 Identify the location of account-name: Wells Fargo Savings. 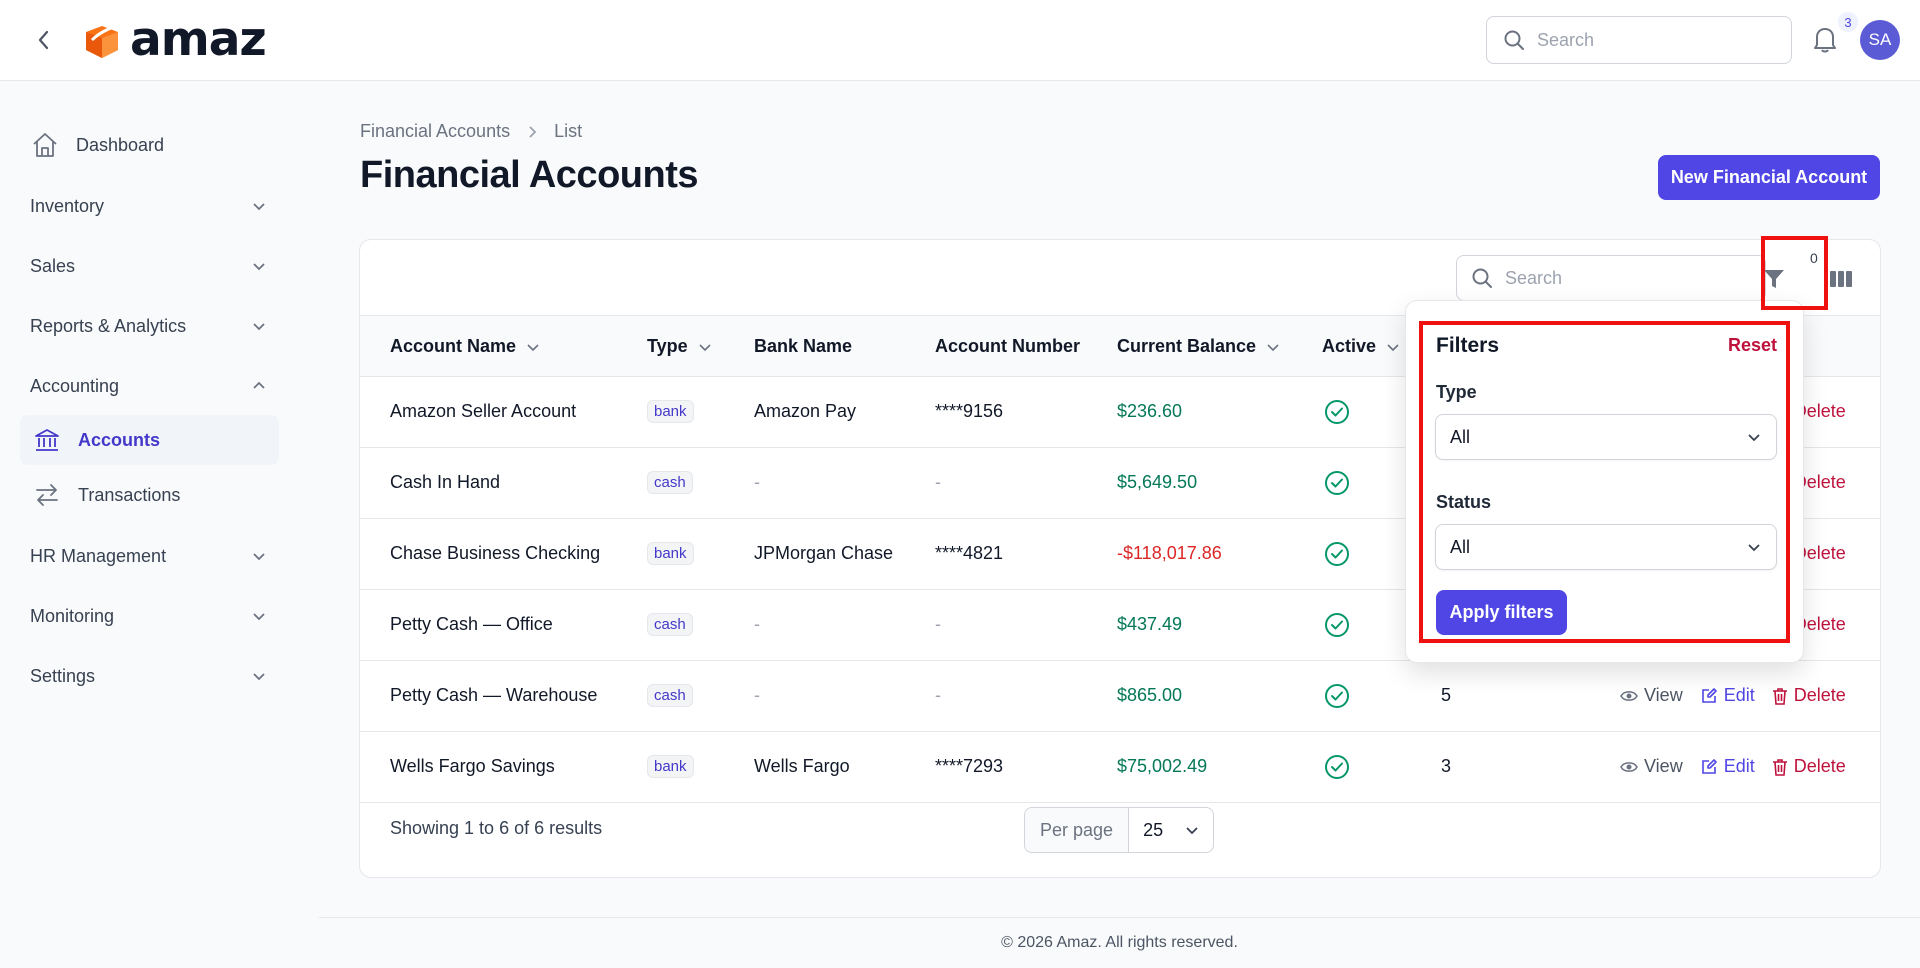
(472, 766).